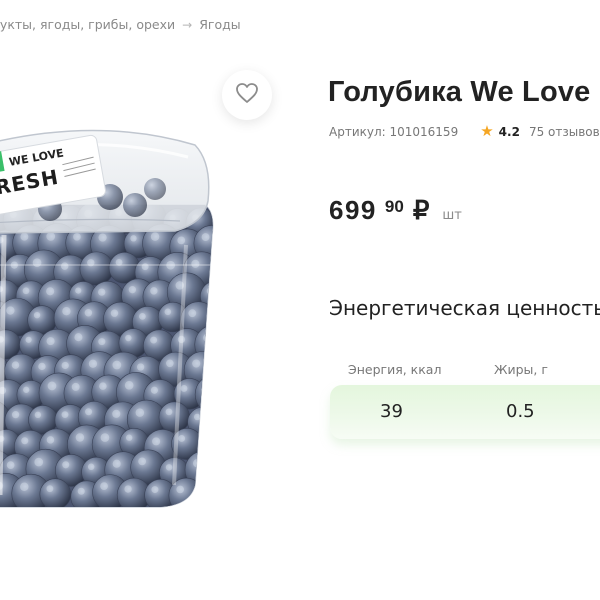  Describe the element at coordinates (521, 369) in the screenshot. I see `energy-header-fat: Жиры, г` at that location.